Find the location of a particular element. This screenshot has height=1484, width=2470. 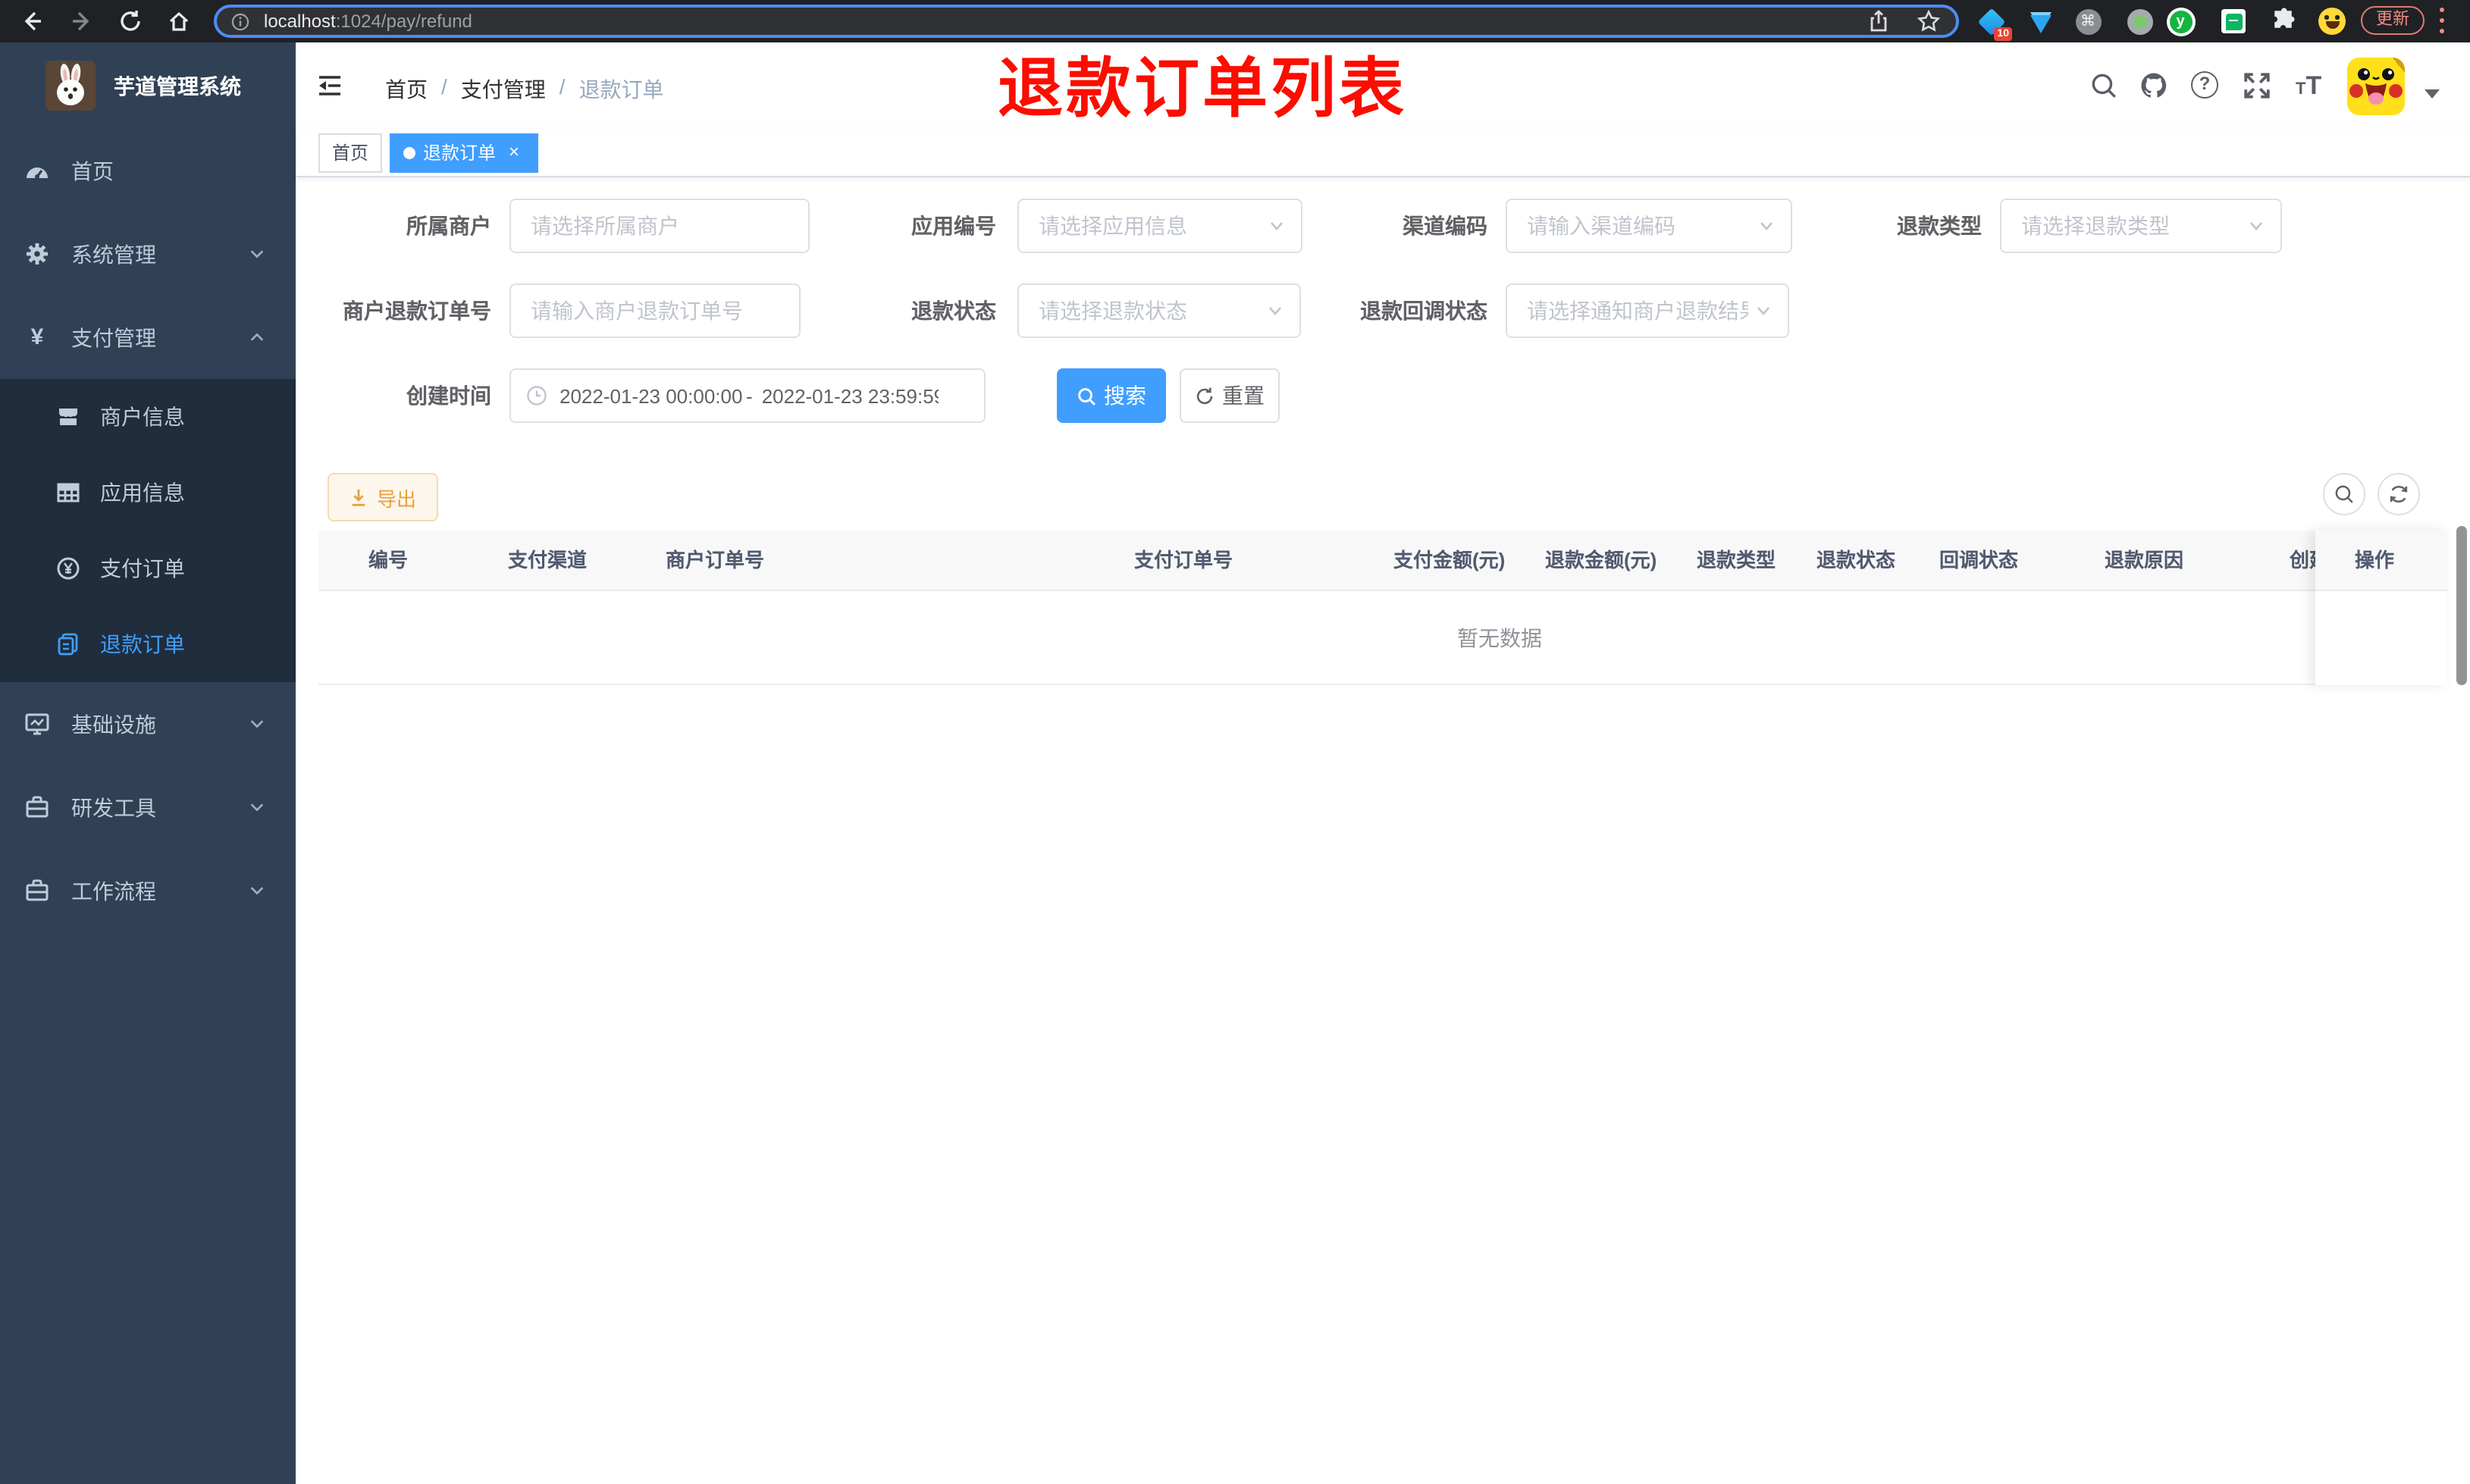

url-bar: localhost:1024/pay/refund is located at coordinates (1086, 22).